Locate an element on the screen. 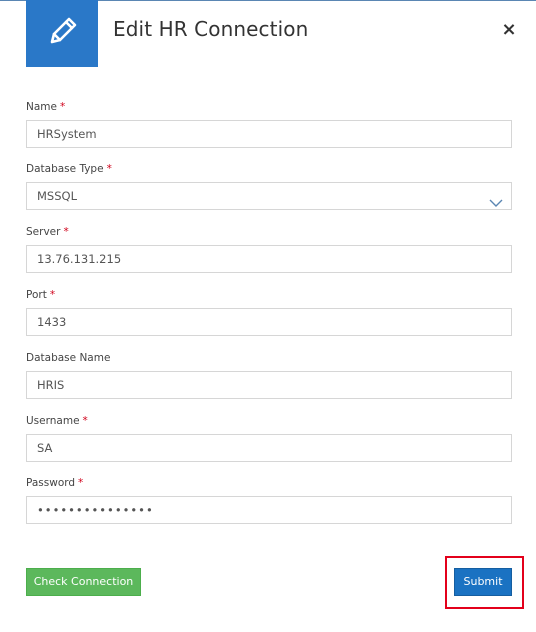 The height and width of the screenshot is (632, 536). username-input-value: SA is located at coordinates (45, 448).